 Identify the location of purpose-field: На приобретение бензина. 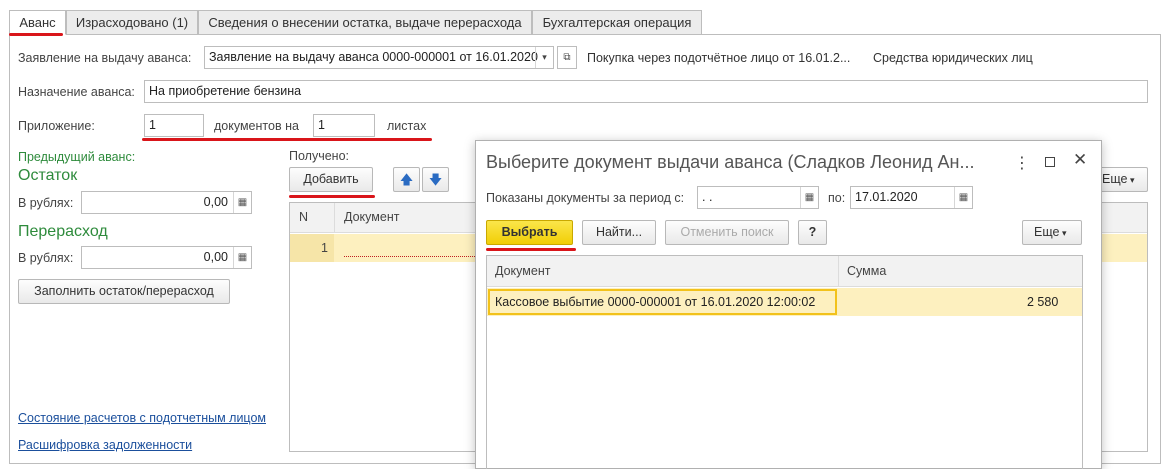
(646, 91).